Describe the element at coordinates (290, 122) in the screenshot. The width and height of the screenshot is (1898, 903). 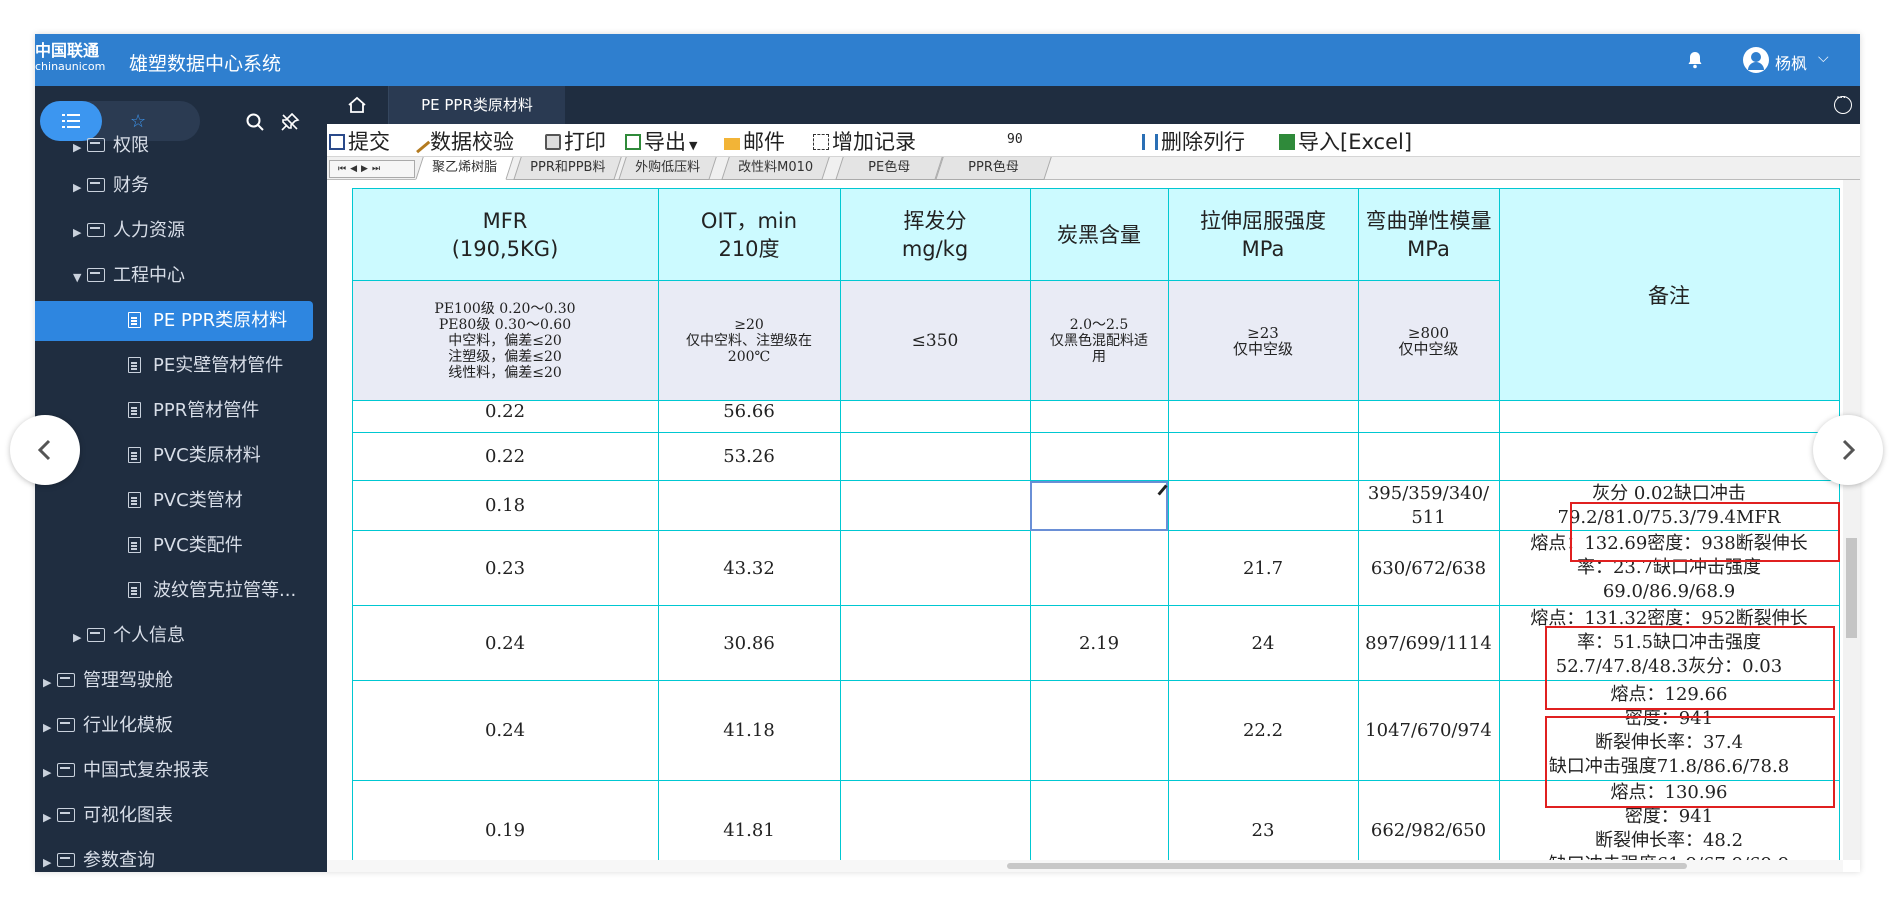
I see `unpin-icon` at that location.